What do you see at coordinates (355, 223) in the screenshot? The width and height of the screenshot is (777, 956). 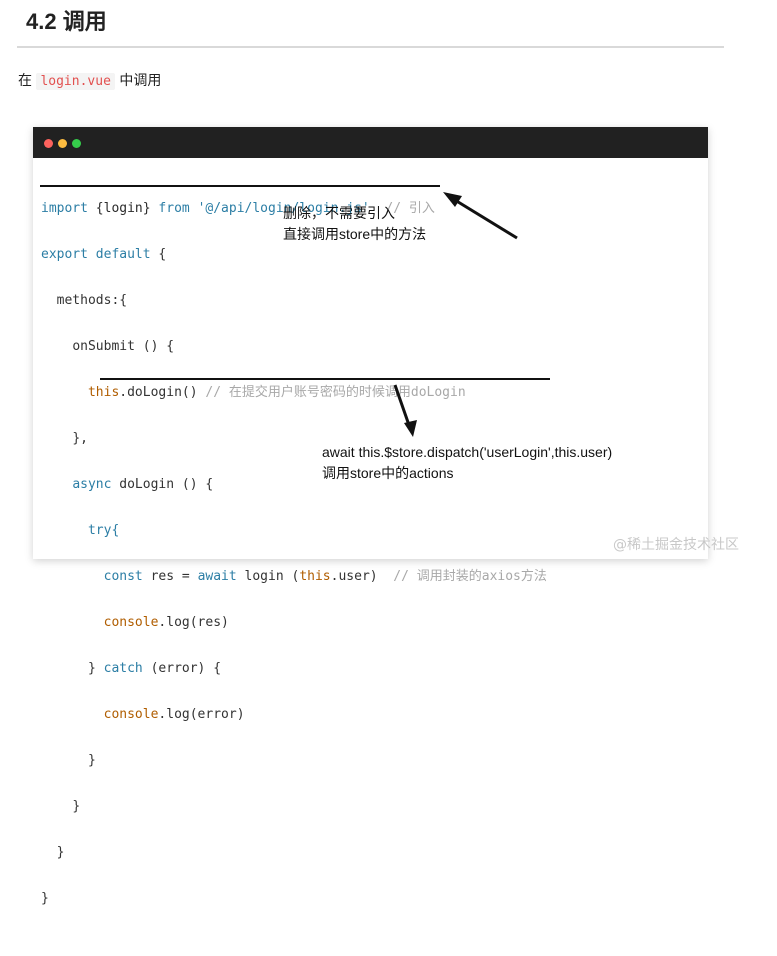 I see `annotation-delete-import: 删除，不需要引入 直接调用store中的方法` at bounding box center [355, 223].